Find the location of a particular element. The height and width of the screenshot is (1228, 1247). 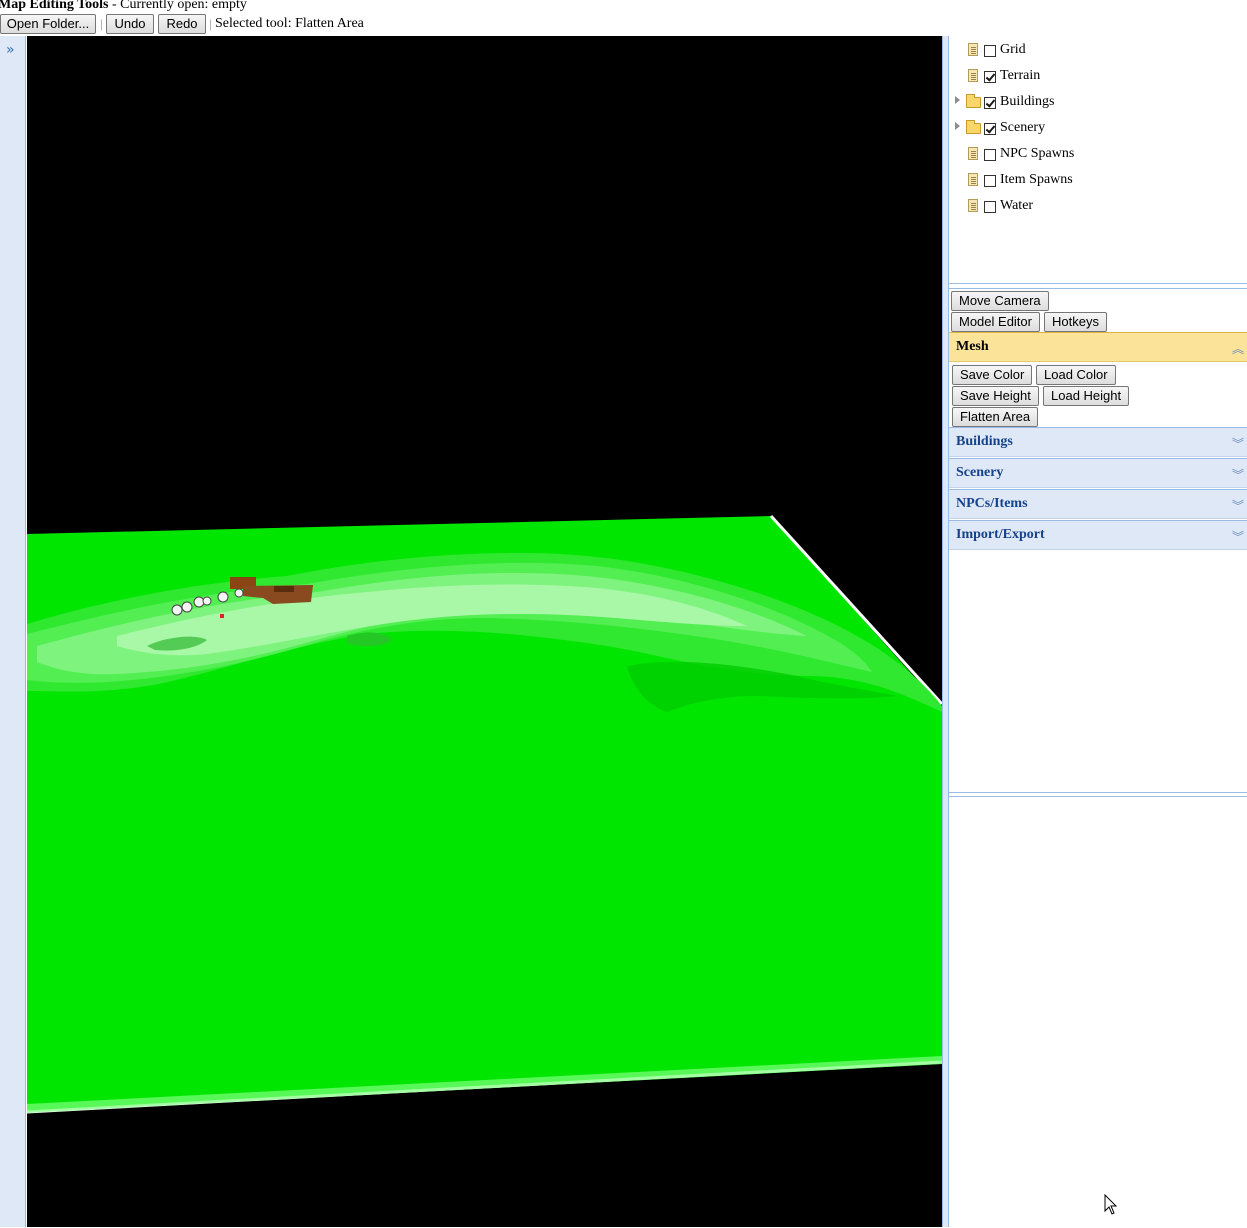

layer-checkbox-water is located at coordinates (990, 207).